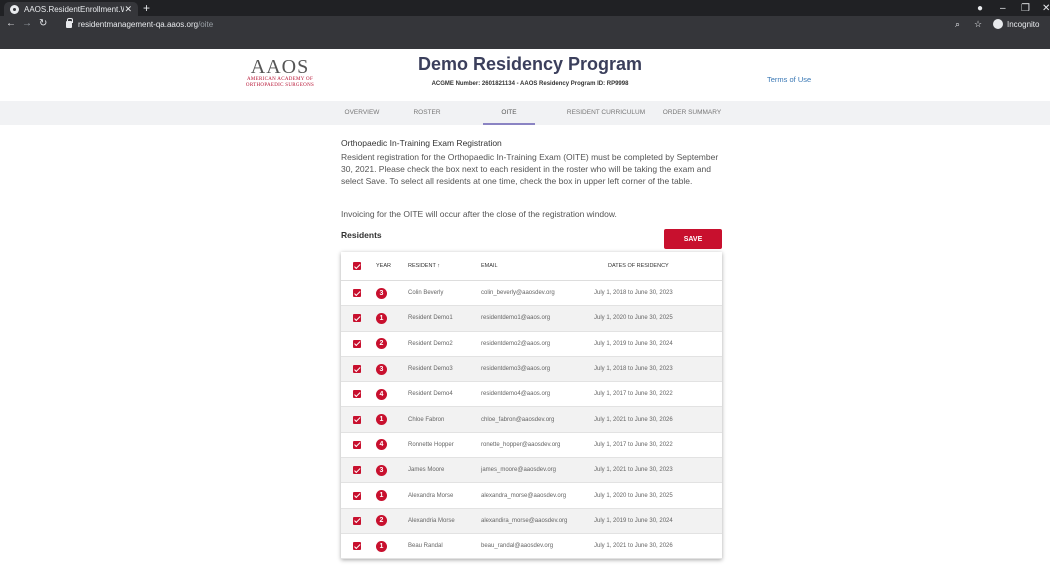 Image resolution: width=1050 pixels, height=578 pixels. I want to click on select-all-checkbox, so click(357, 266).